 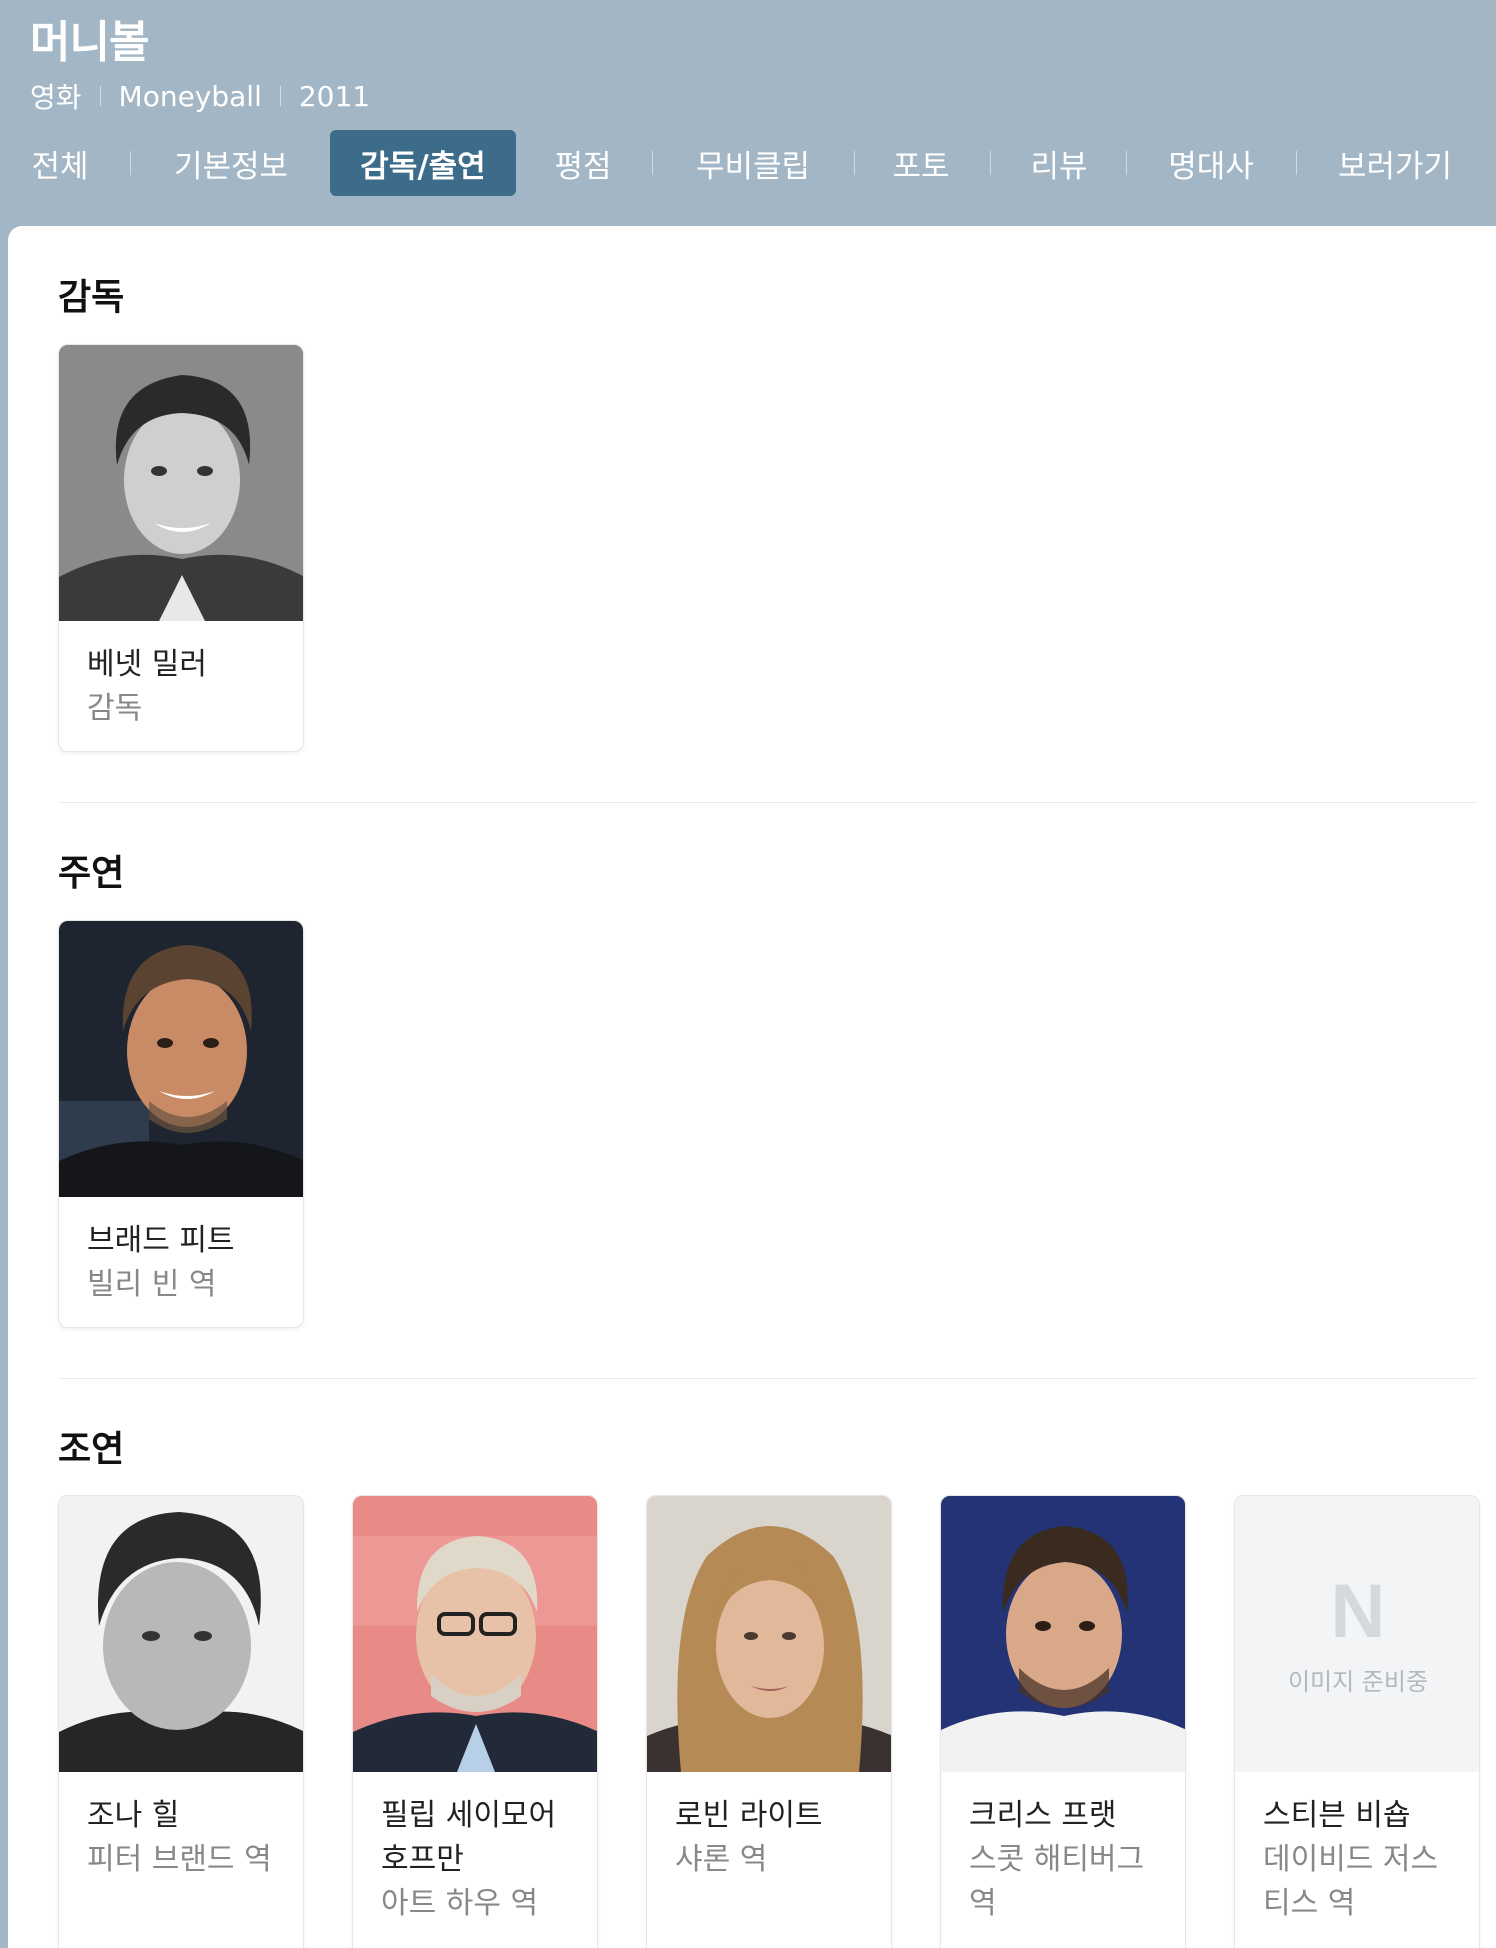 I want to click on section-title-supporting: 조연, so click(x=91, y=1449).